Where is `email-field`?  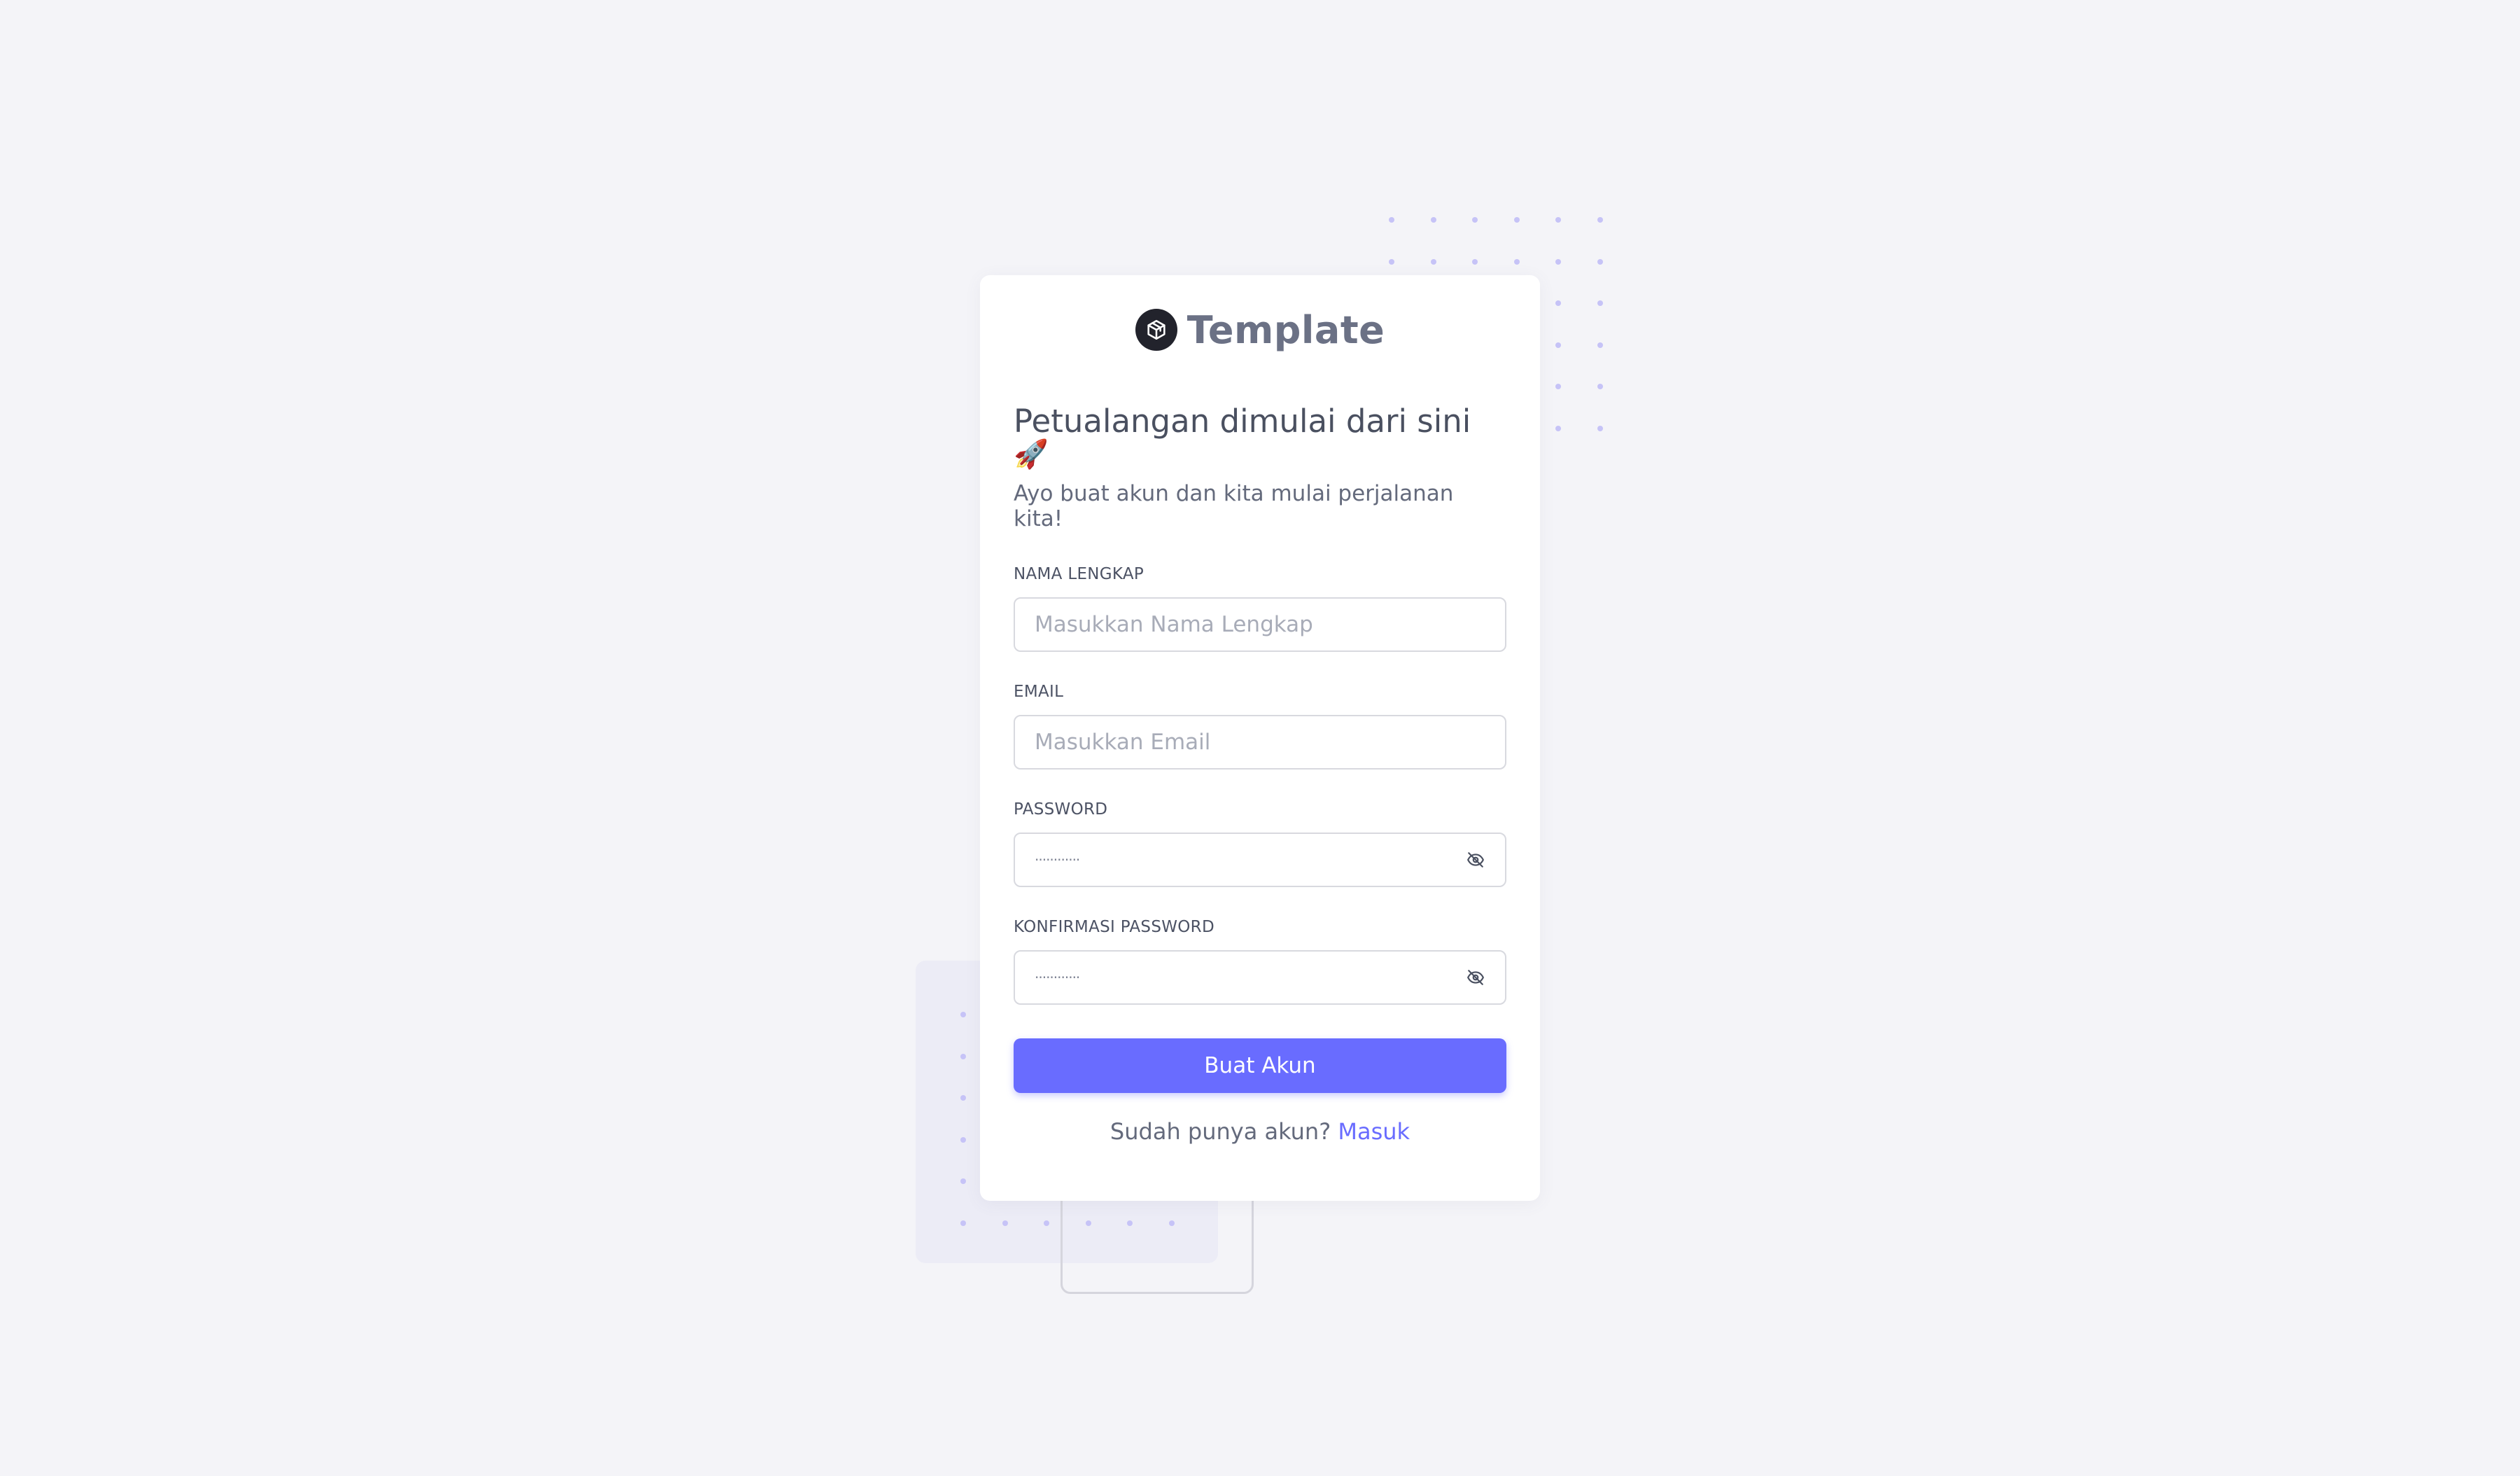
email-field is located at coordinates (1260, 742).